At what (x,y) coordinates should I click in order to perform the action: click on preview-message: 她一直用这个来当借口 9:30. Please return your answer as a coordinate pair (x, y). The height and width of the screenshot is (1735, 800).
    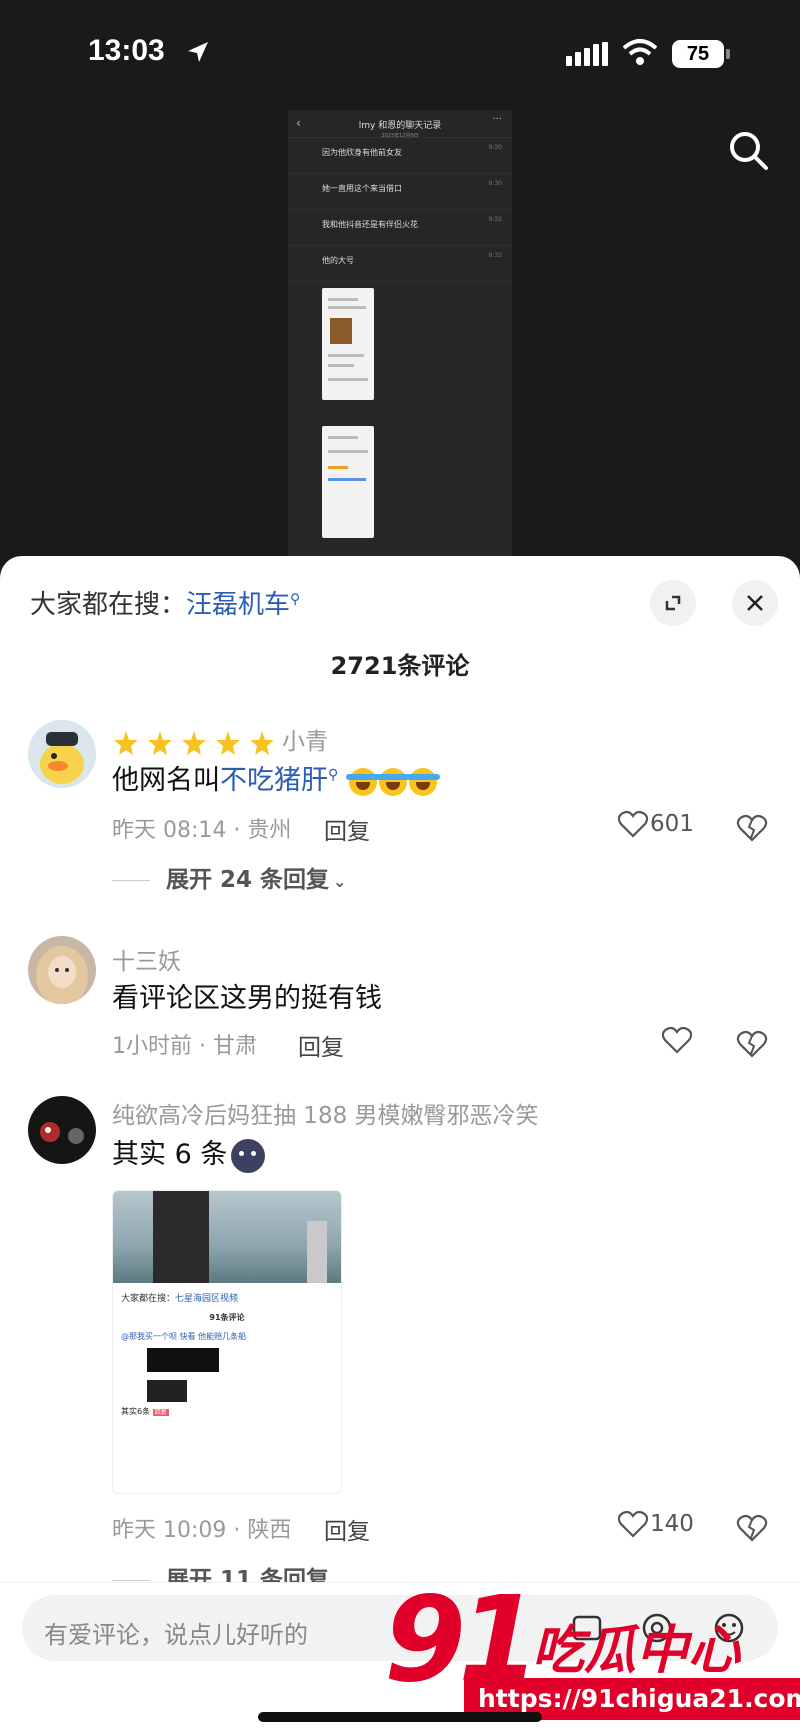
    Looking at the image, I should click on (400, 192).